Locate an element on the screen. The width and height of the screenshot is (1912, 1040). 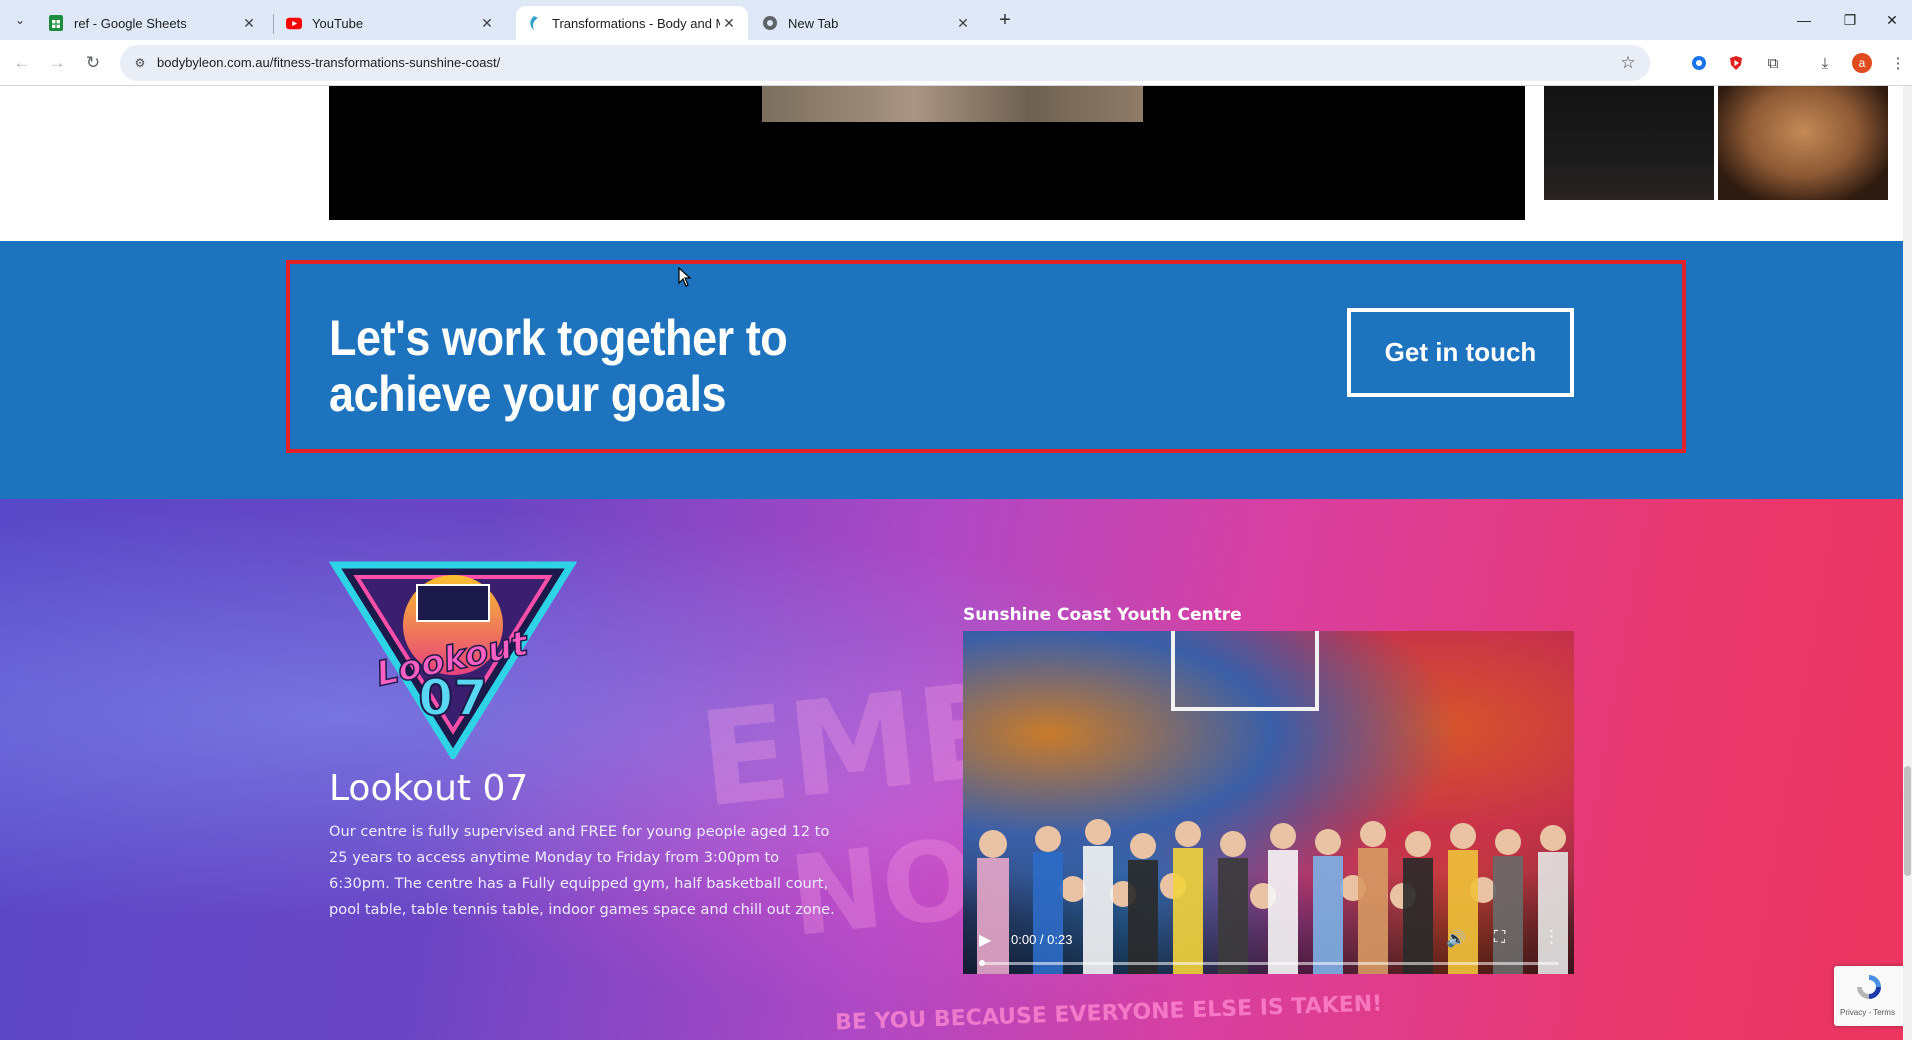
video-controls: ▶ 0:00 / 0:23 🔊 ⛶ ⋮ is located at coordinates (1268, 944).